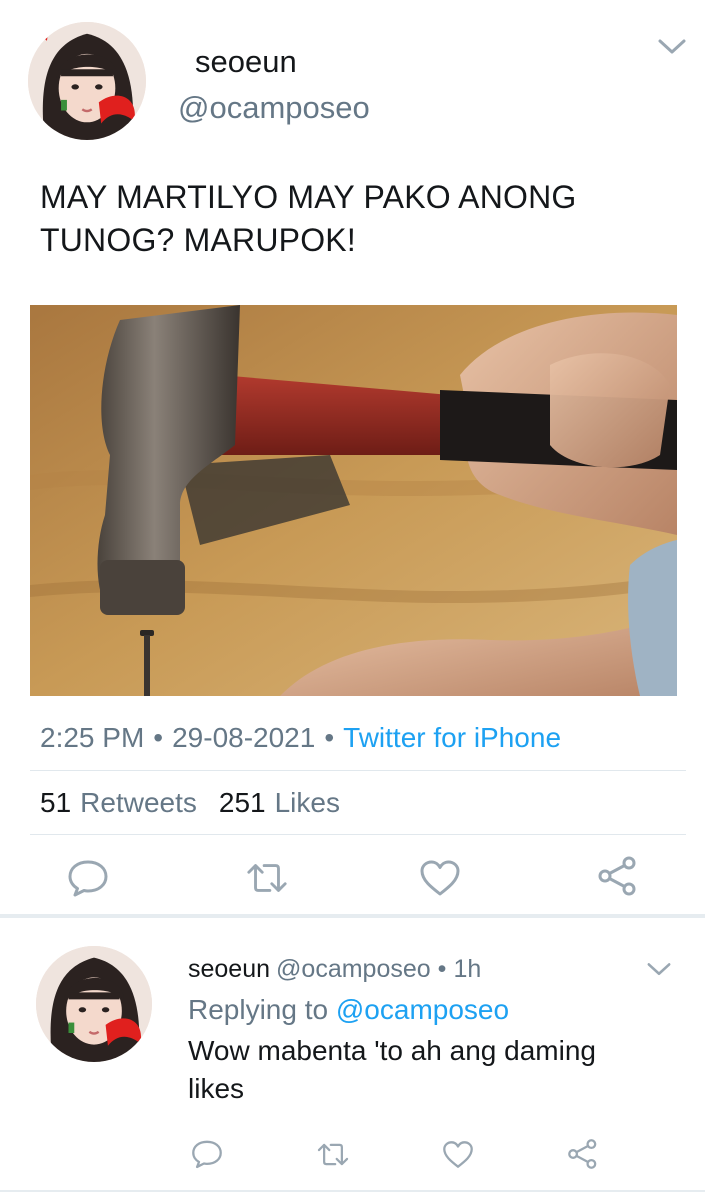 Image resolution: width=705 pixels, height=1200 pixels. I want to click on likes-label: Likes, so click(307, 802).